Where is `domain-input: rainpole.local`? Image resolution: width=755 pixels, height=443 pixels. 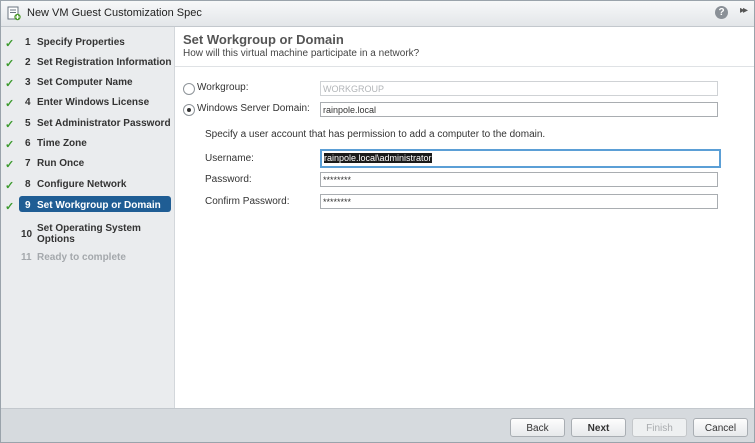 domain-input: rainpole.local is located at coordinates (519, 109).